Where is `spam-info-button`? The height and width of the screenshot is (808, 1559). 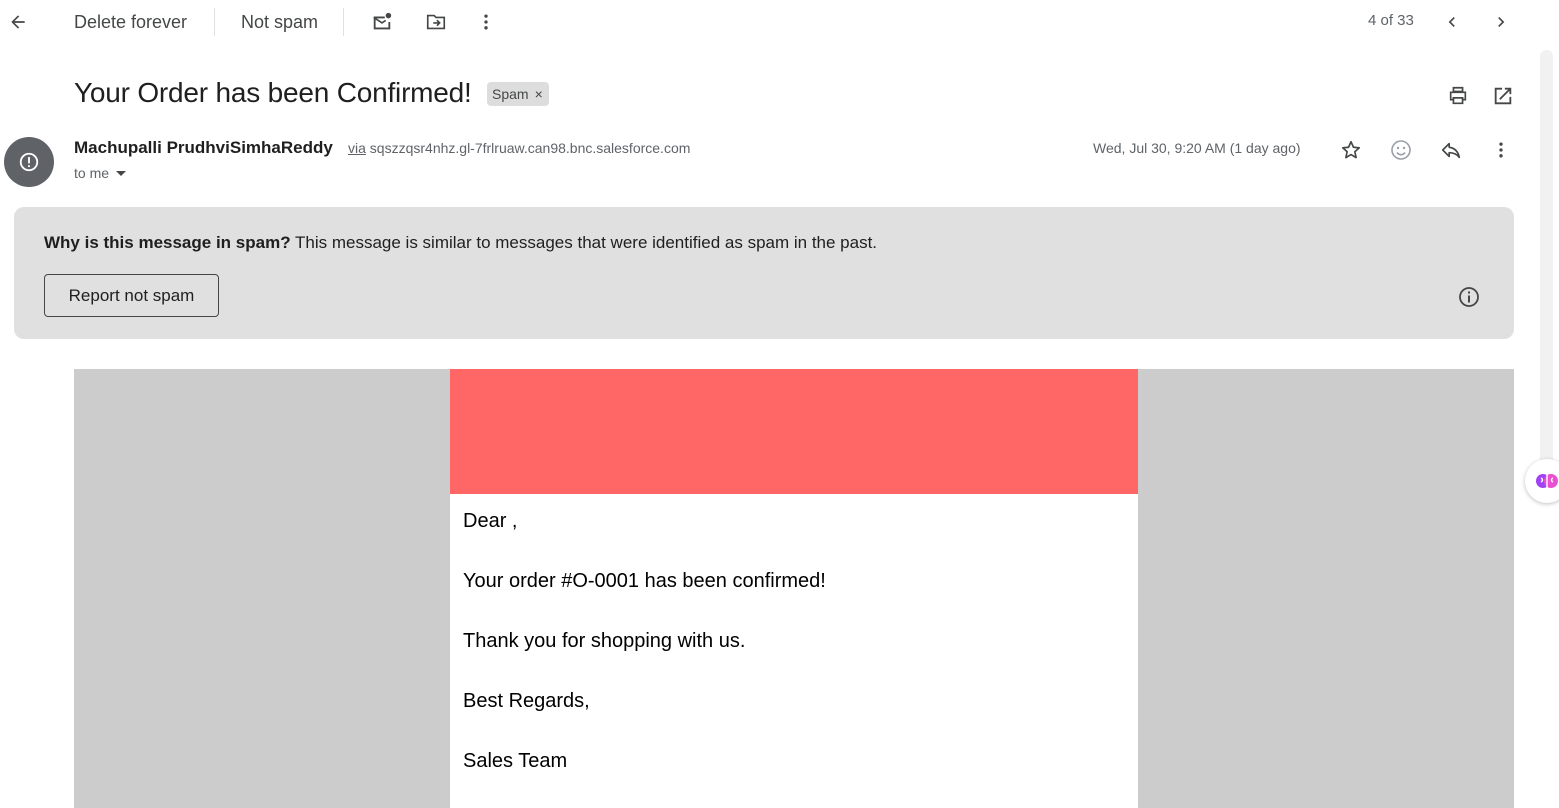 spam-info-button is located at coordinates (1469, 297).